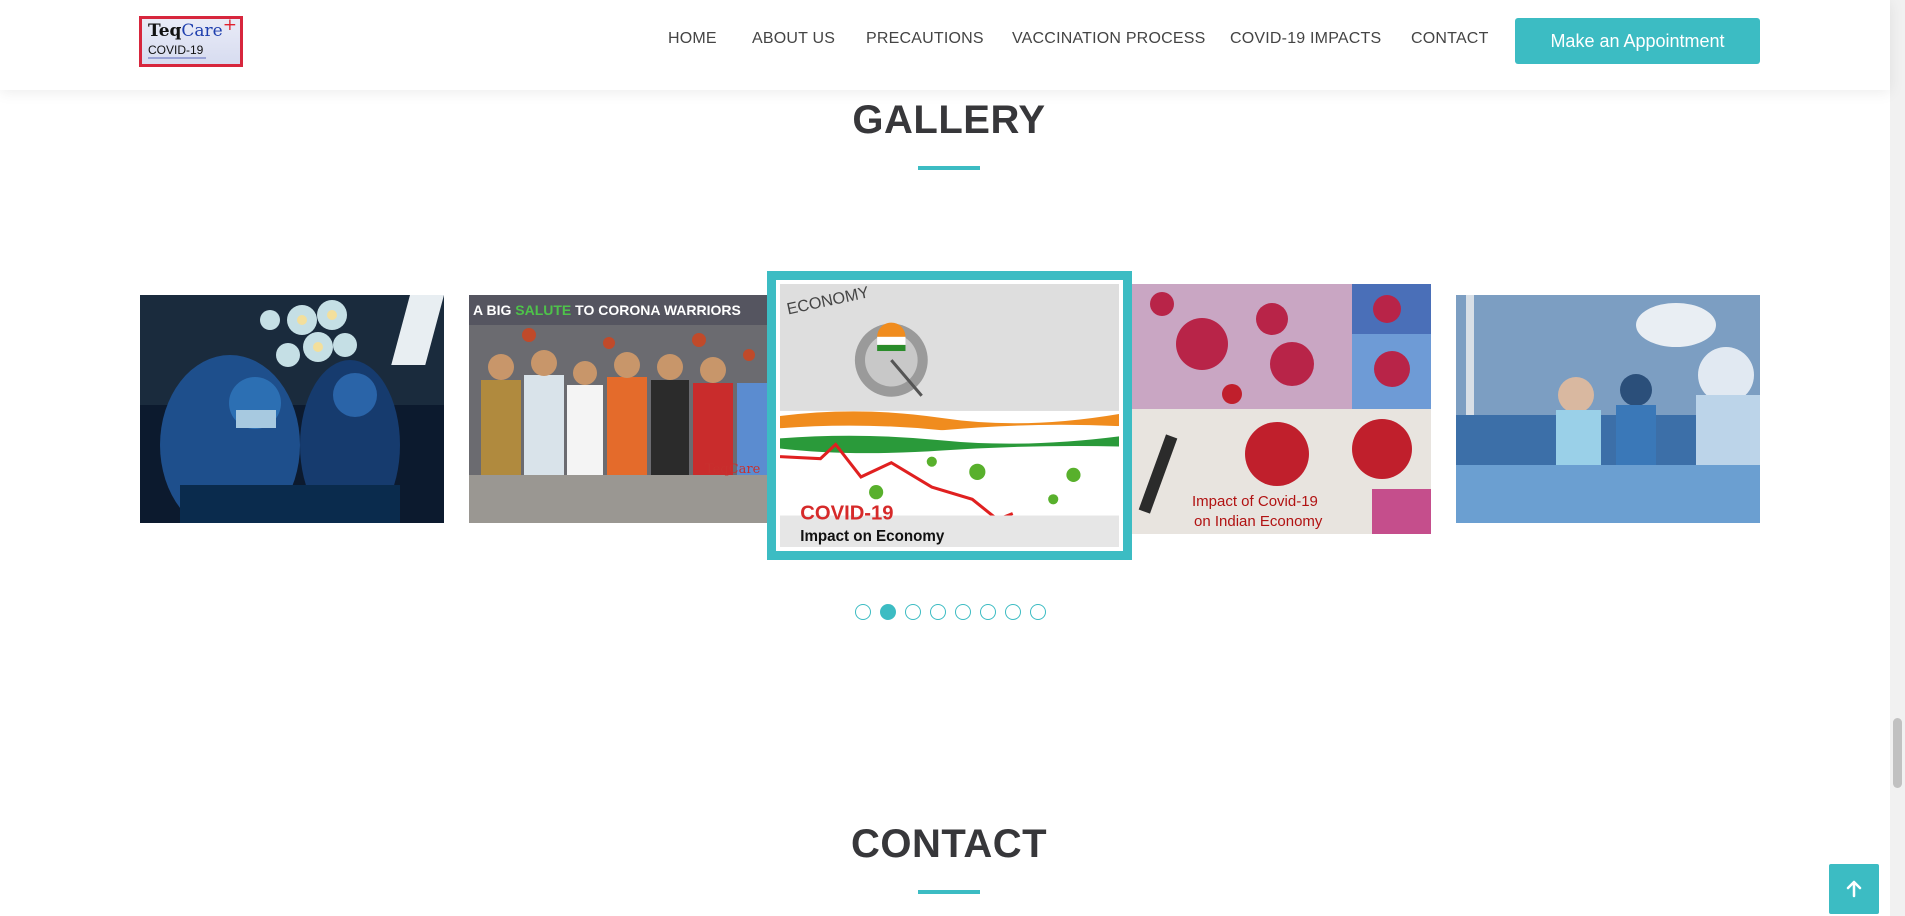  What do you see at coordinates (1258, 521) in the screenshot?
I see `svg-text: on Indian Economy` at bounding box center [1258, 521].